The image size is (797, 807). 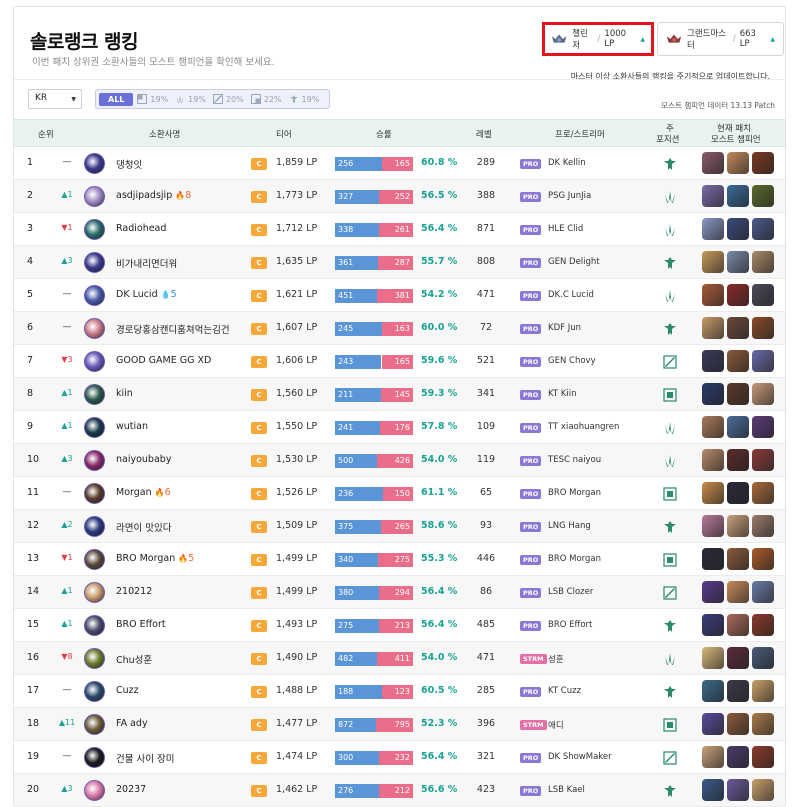 What do you see at coordinates (143, 527) in the screenshot?
I see `summoner-name: 라면이 맛있다` at bounding box center [143, 527].